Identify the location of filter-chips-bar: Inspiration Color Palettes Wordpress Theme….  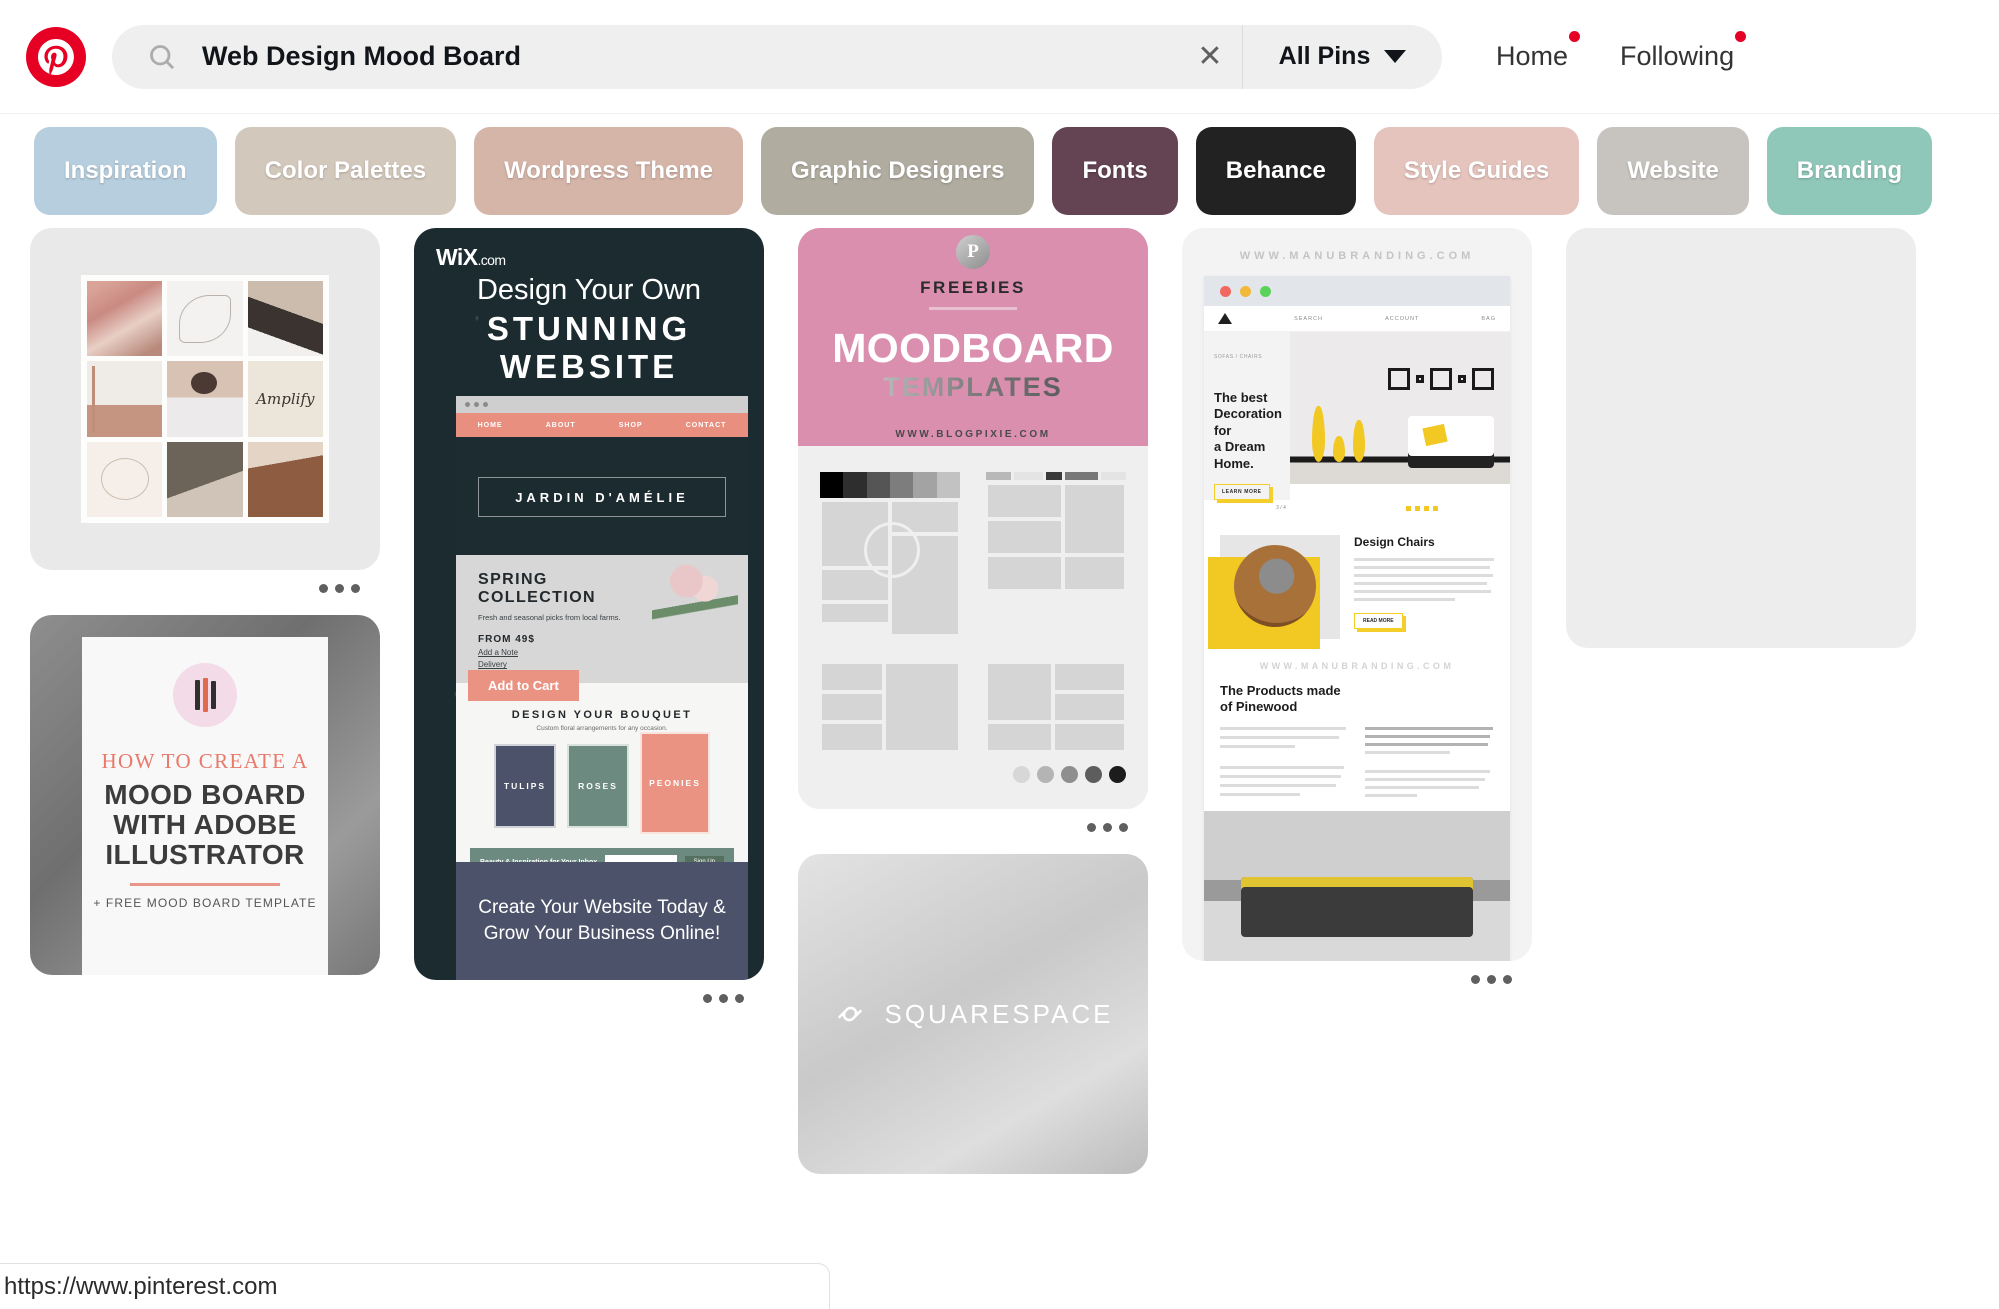
(999, 171).